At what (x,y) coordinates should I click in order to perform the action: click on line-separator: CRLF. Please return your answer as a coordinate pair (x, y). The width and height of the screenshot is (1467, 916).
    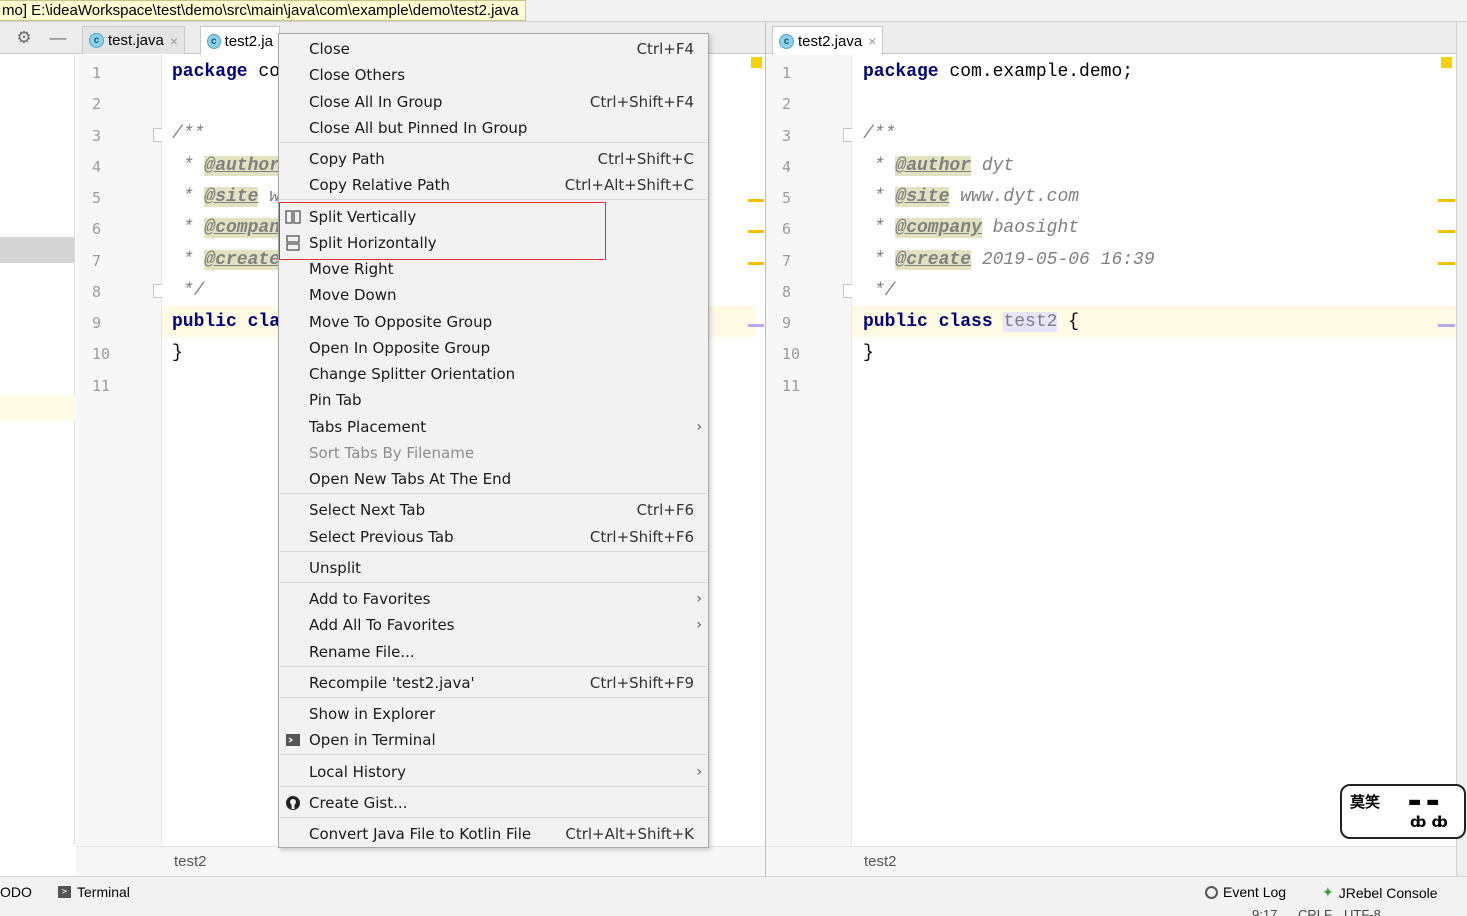
    Looking at the image, I should click on (1315, 911).